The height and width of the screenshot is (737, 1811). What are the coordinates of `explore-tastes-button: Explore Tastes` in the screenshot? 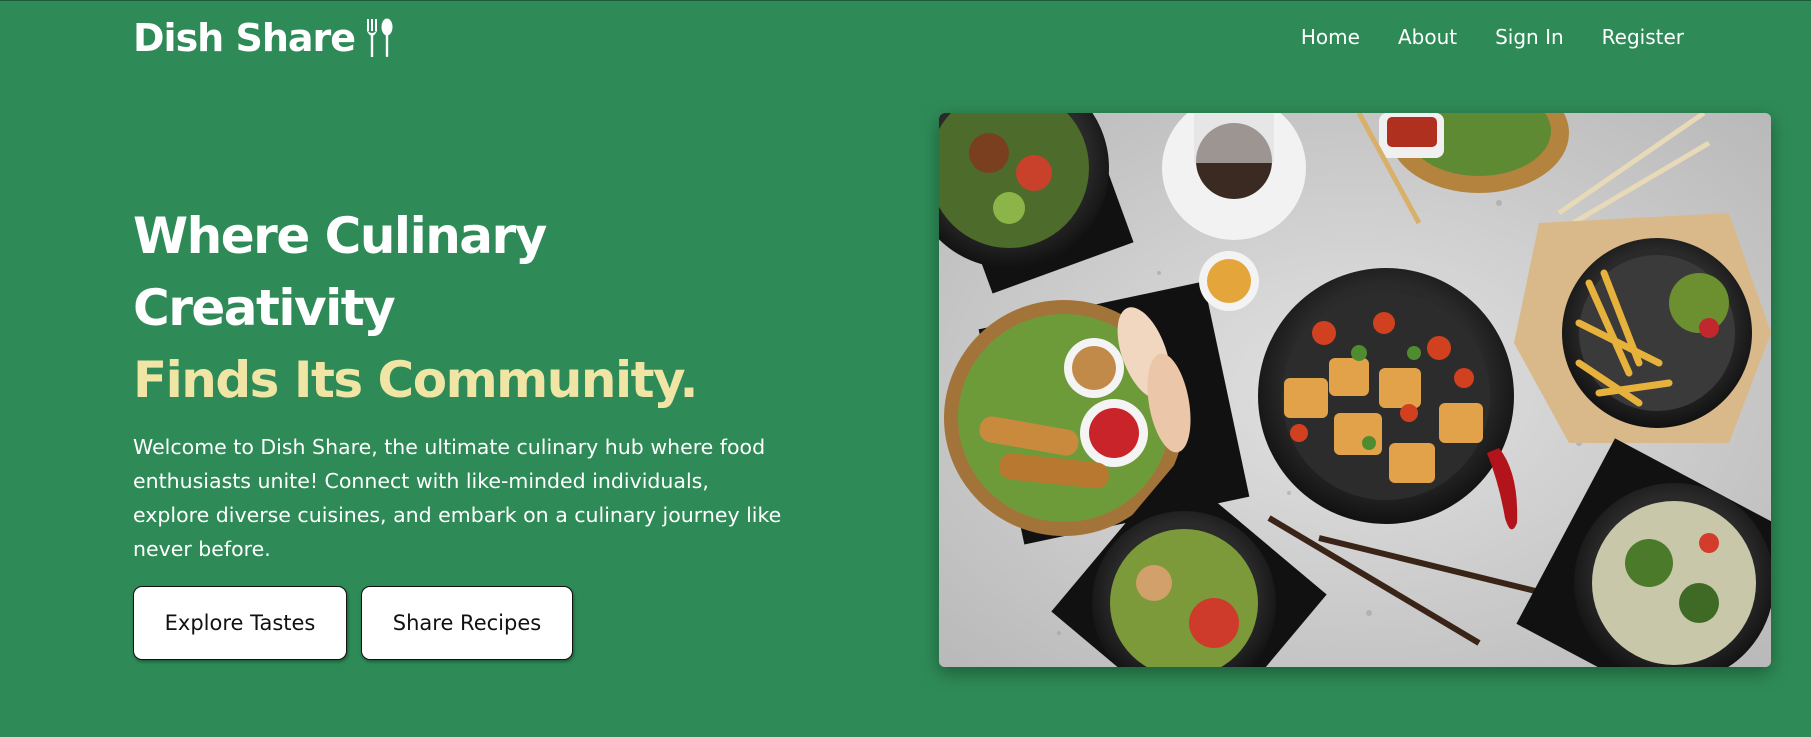 It's located at (240, 623).